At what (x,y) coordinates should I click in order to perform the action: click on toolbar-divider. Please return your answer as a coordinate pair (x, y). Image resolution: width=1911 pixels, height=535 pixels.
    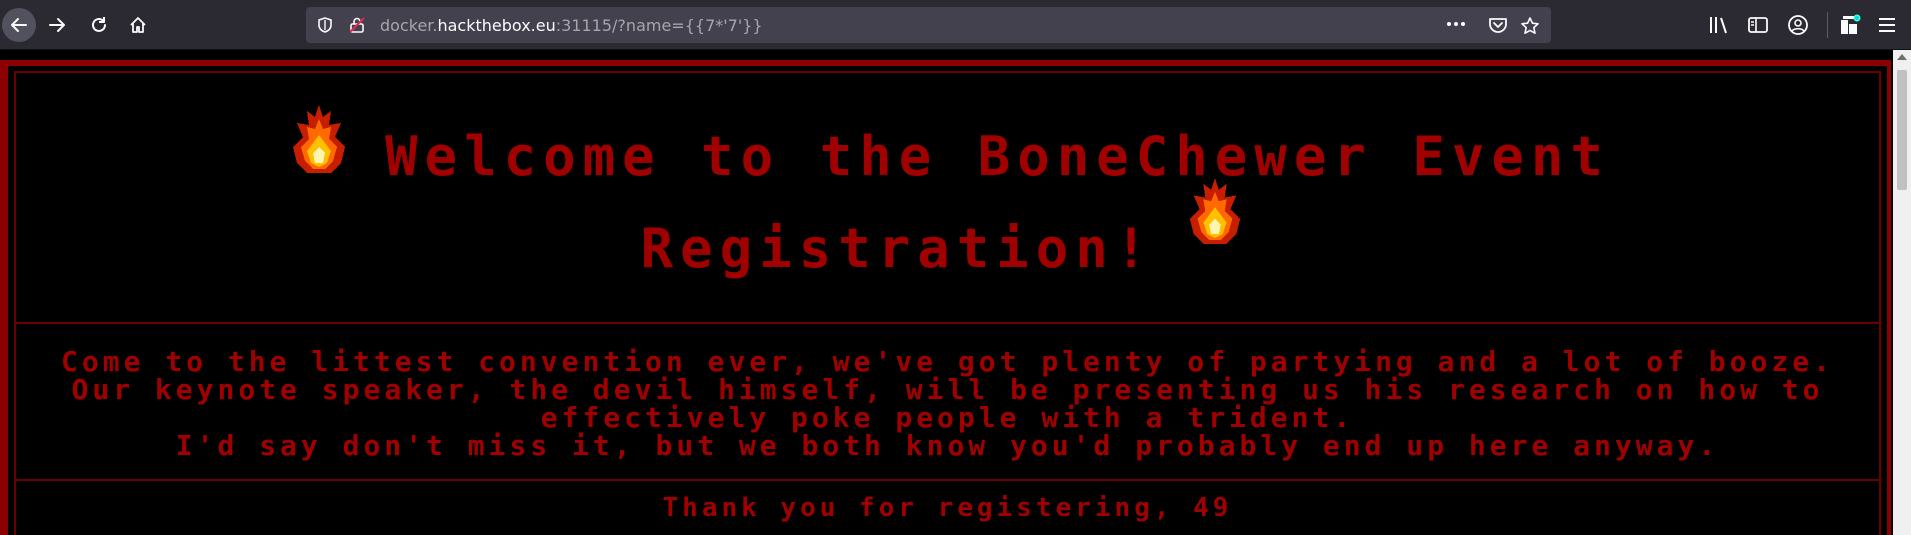
    Looking at the image, I should click on (1827, 25).